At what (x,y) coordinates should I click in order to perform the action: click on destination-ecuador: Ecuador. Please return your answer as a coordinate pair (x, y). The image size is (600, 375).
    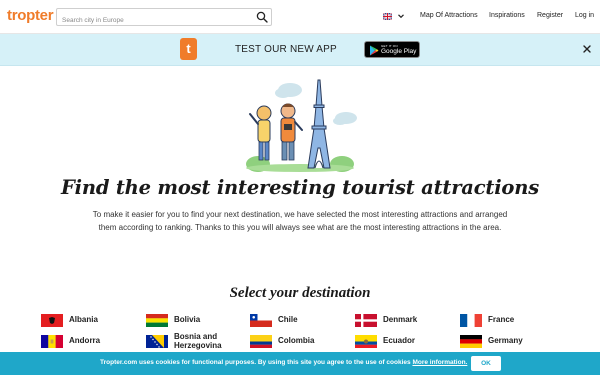
    Looking at the image, I should click on (385, 341).